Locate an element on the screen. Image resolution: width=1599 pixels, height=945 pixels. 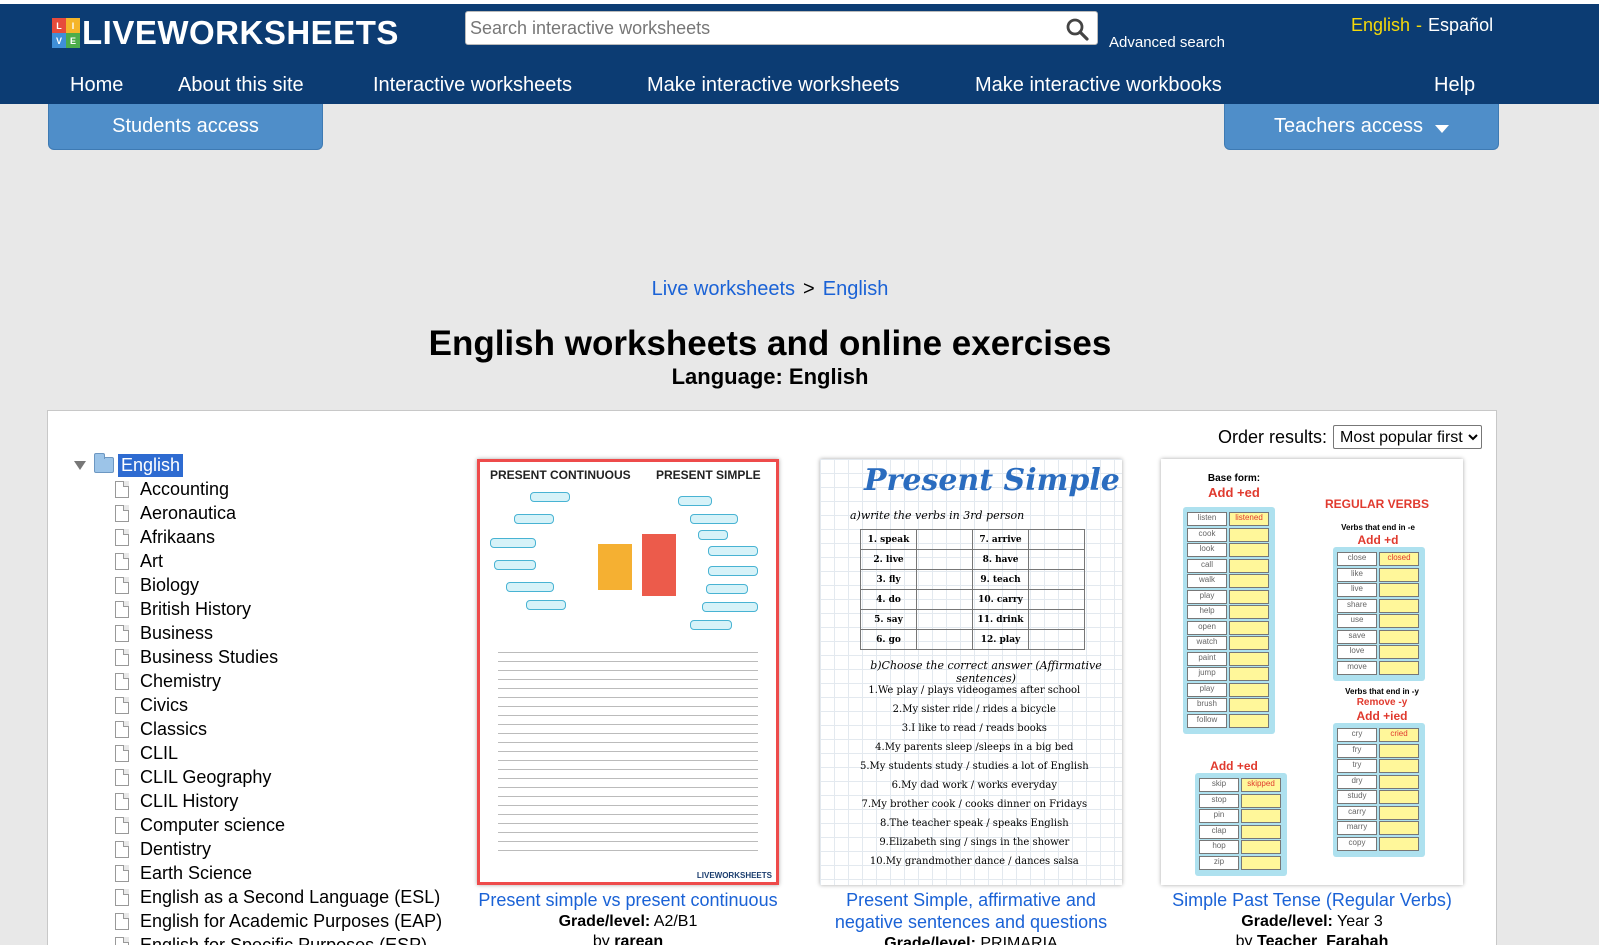
answer-cell: skipped is located at coordinates (1261, 785).